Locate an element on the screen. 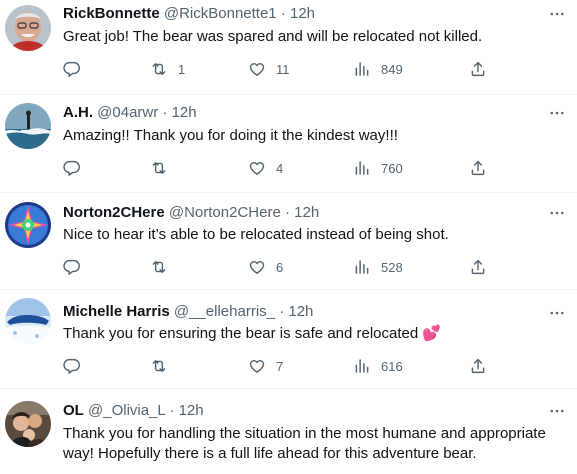 This screenshot has width=577, height=474. author-handle: @_Olivia_L is located at coordinates (126, 410).